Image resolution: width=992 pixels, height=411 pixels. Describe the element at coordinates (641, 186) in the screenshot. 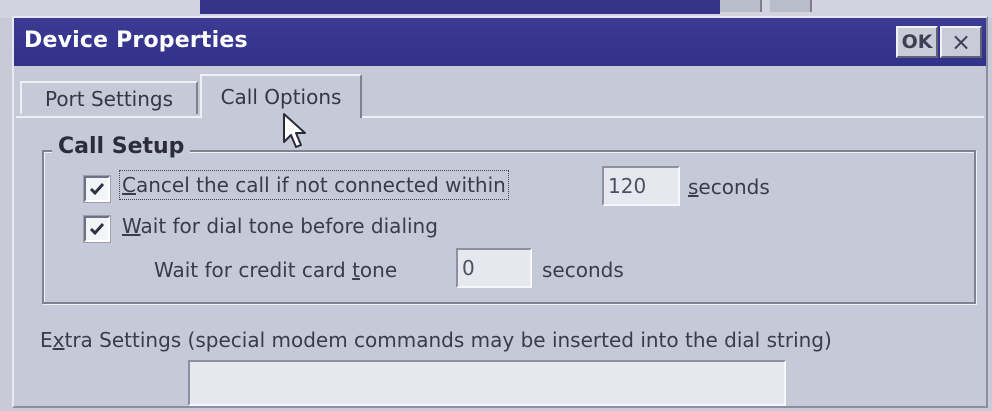

I see `cancel-call-timeout-input: 120` at that location.